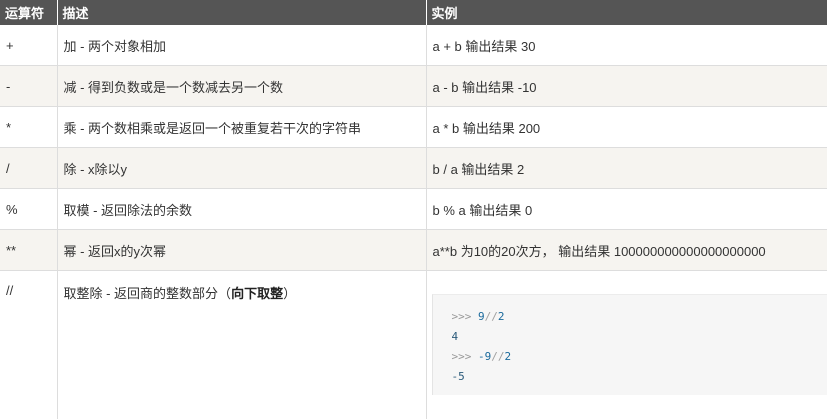 Image resolution: width=827 pixels, height=419 pixels. Describe the element at coordinates (639, 357) in the screenshot. I see `code-line: >>> -9//2` at that location.